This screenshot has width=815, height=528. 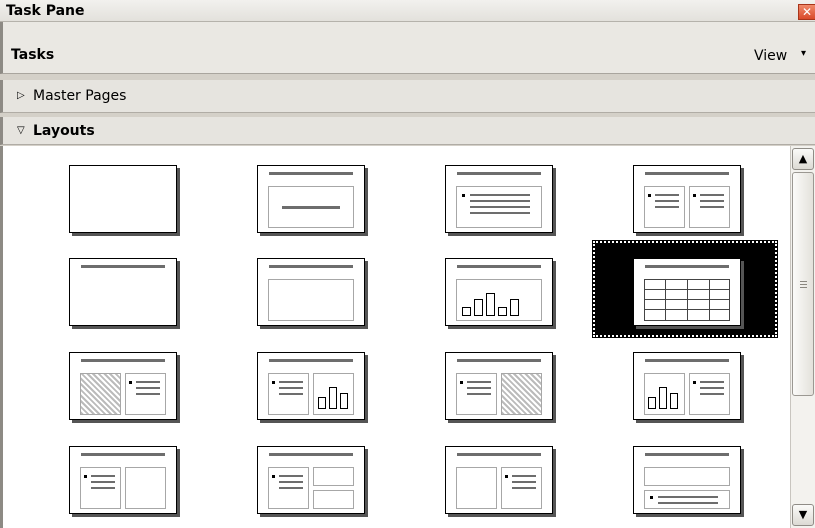 I want to click on close-icon: ✕, so click(x=807, y=12).